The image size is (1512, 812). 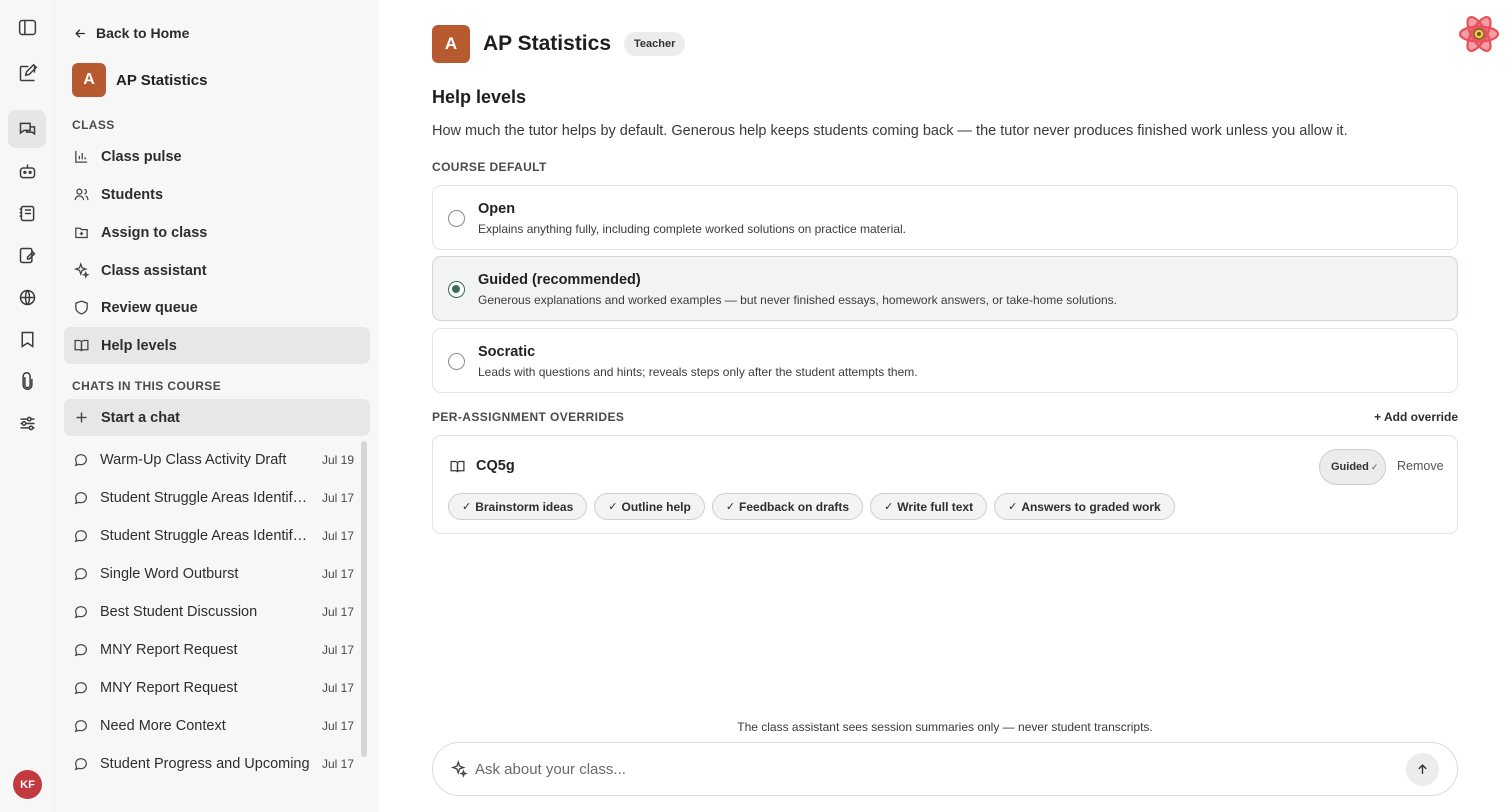 I want to click on chip-answers-to-graded-work: ✓ Answers to graded work, so click(x=1084, y=506).